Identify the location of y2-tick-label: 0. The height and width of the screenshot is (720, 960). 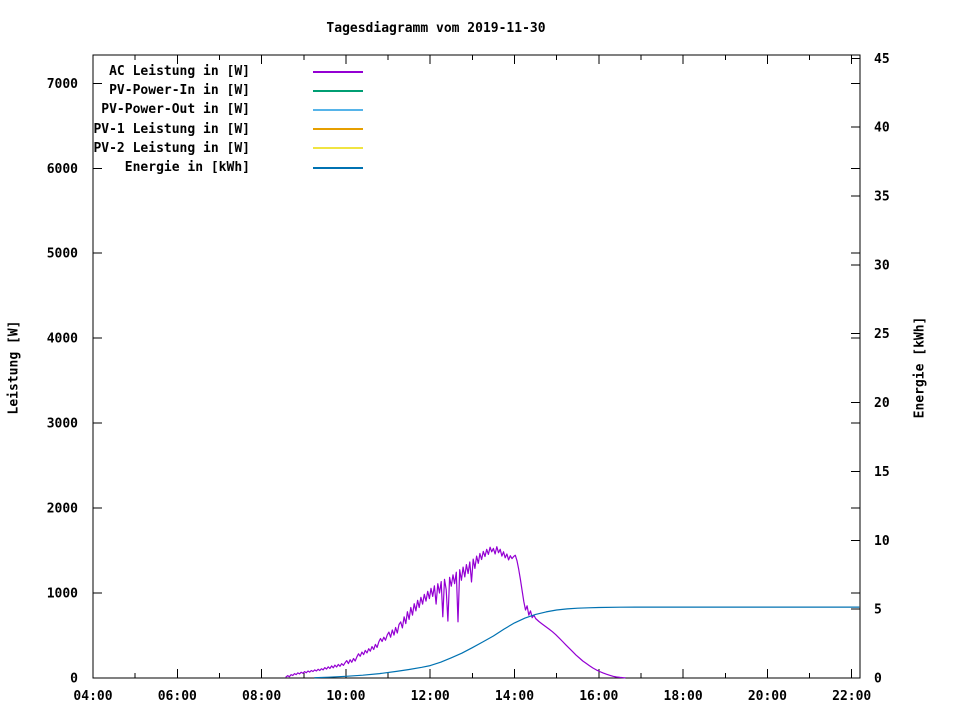
(878, 679).